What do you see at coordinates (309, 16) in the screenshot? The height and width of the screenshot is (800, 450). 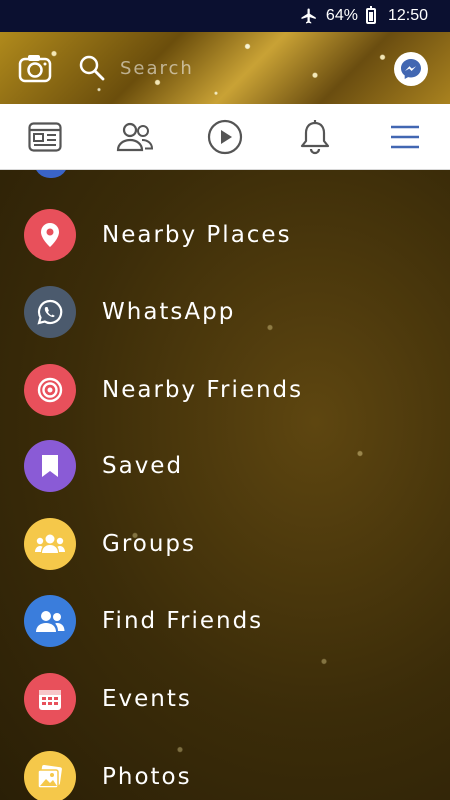 I see `airplane-mode-icon` at bounding box center [309, 16].